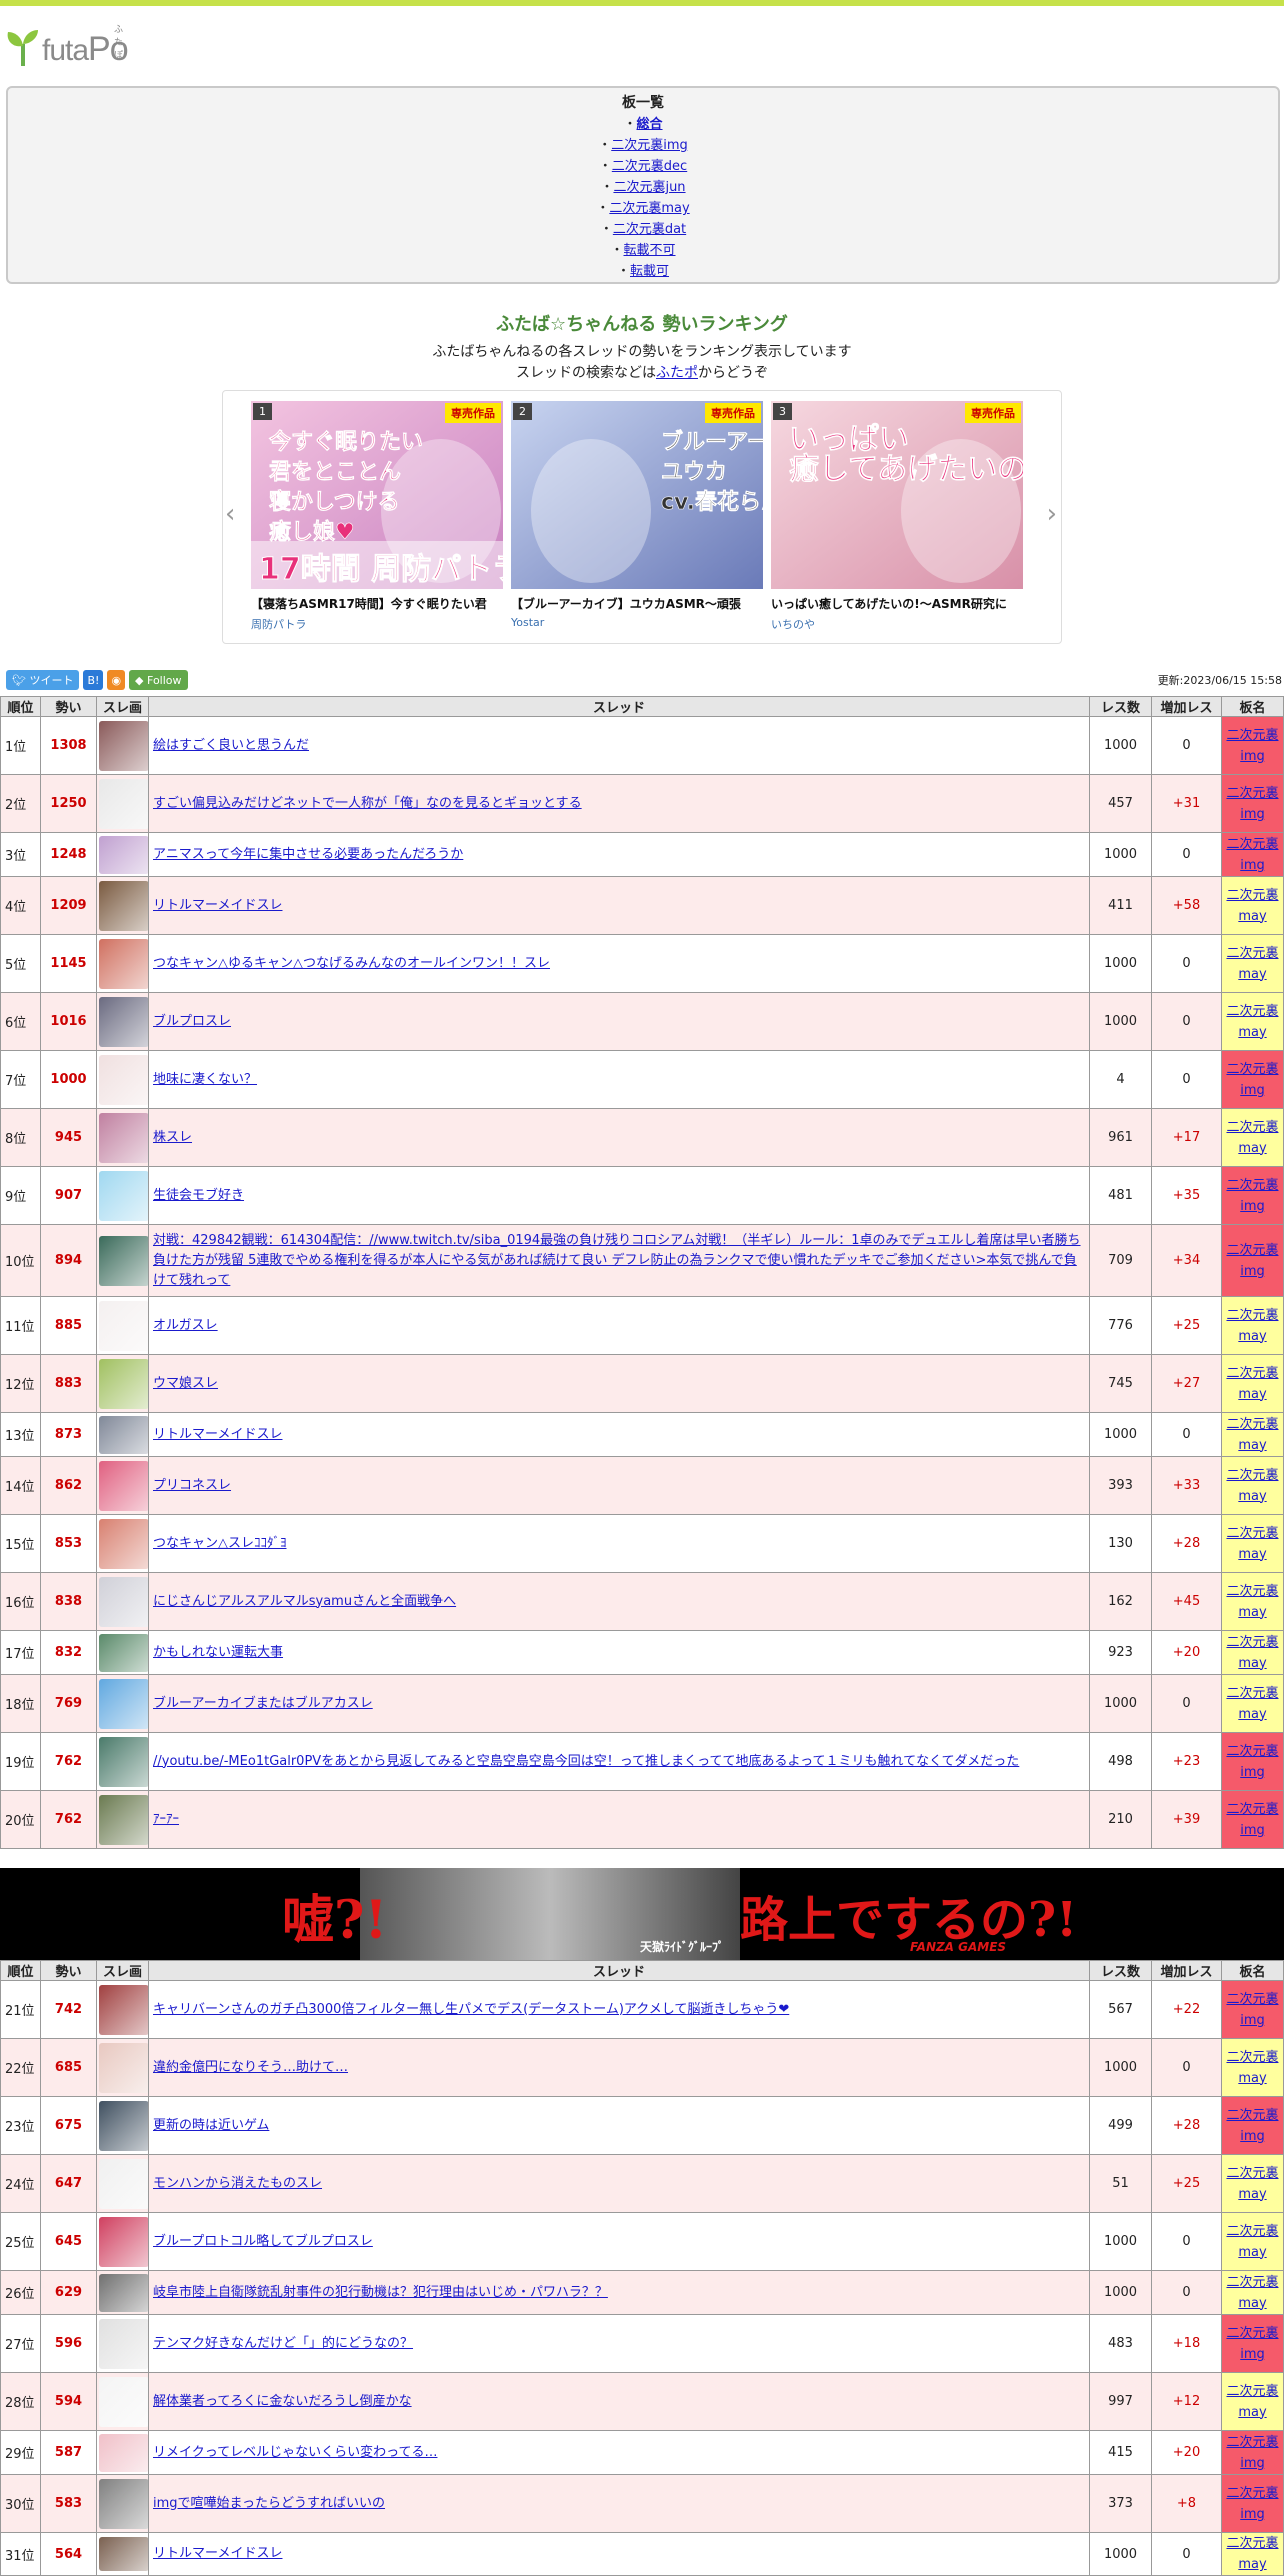  I want to click on thread-link: 株スレ, so click(172, 1137).